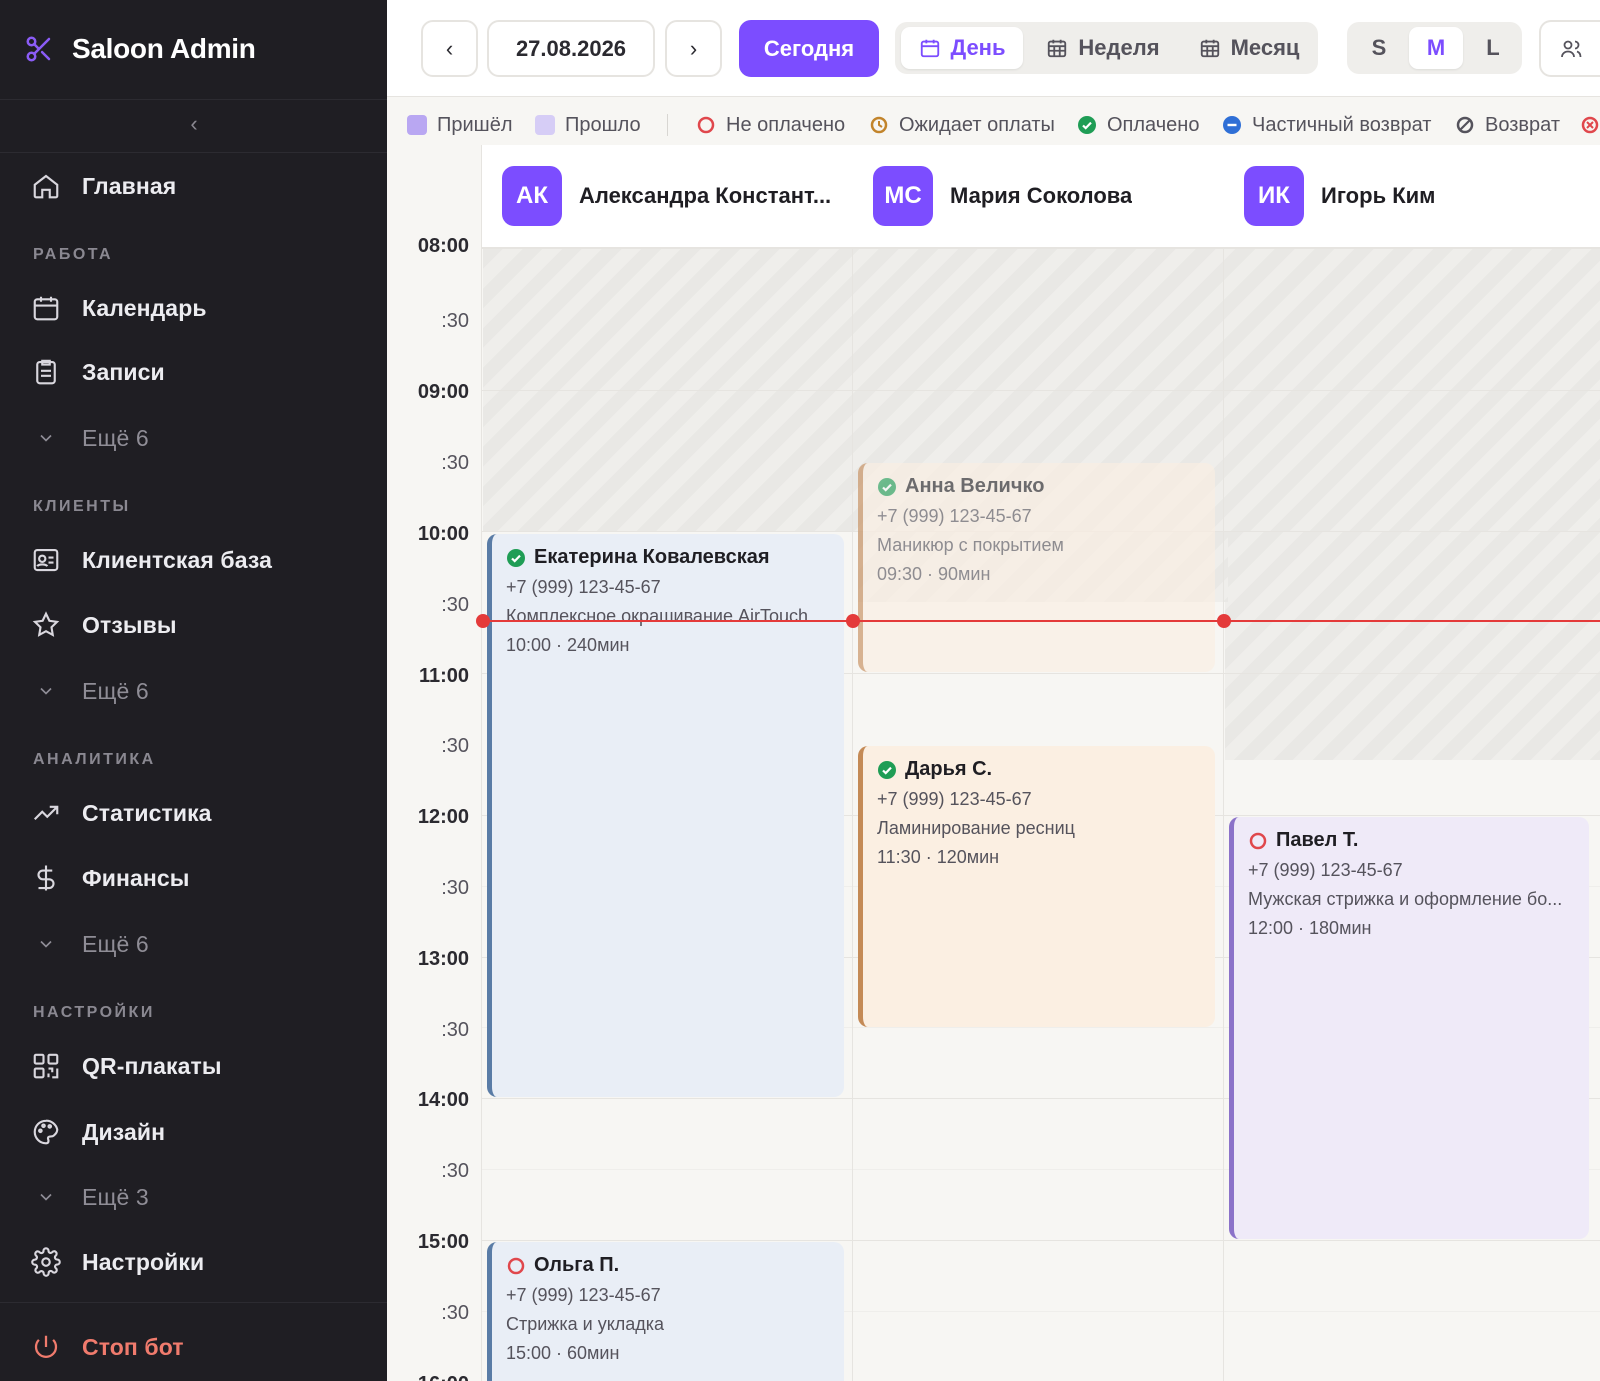 Image resolution: width=1600 pixels, height=1381 pixels. Describe the element at coordinates (46, 372) in the screenshot. I see `clipboard-icon` at that location.